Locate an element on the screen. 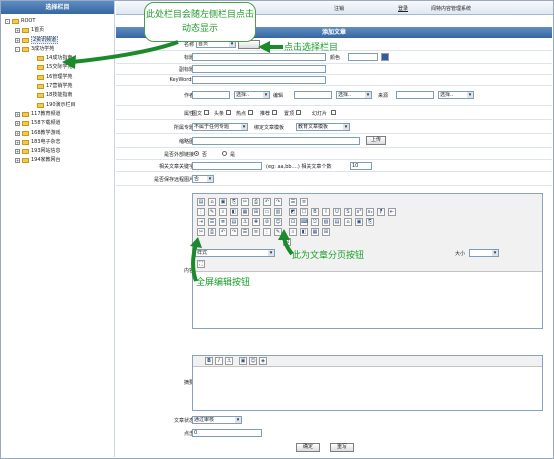 This screenshot has width=554, height=459. editor-tool-icon: x₂ is located at coordinates (370, 212).